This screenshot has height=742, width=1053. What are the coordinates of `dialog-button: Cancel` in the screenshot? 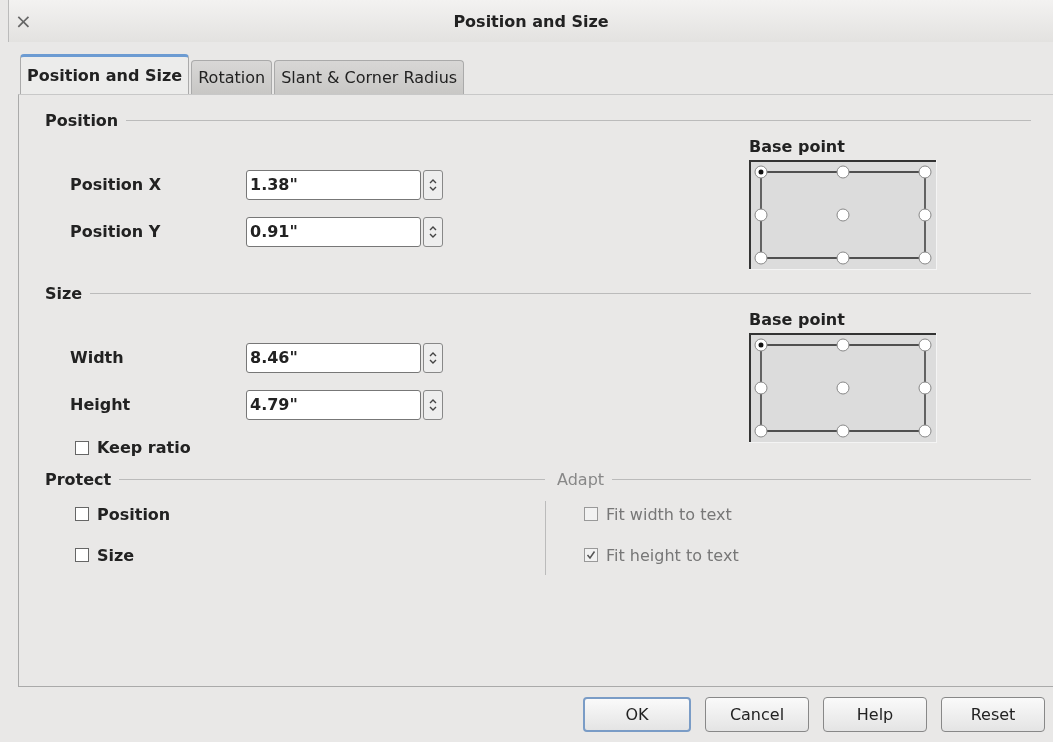 It's located at (757, 714).